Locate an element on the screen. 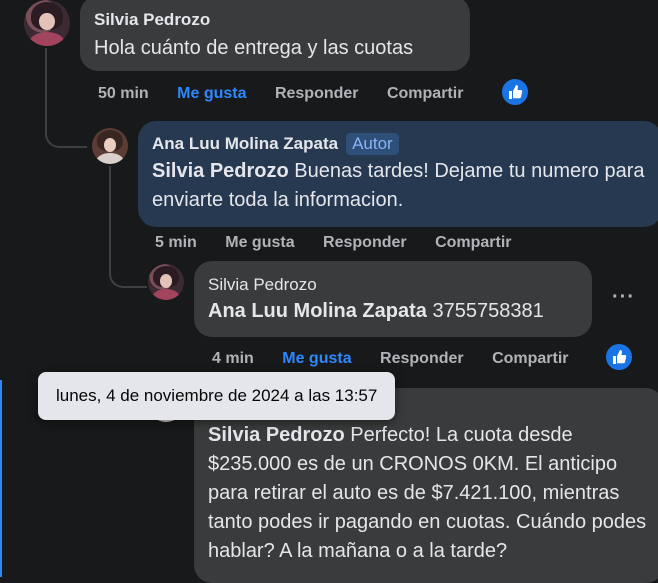 The width and height of the screenshot is (658, 583). comment-body: 3755758381 is located at coordinates (485, 311).